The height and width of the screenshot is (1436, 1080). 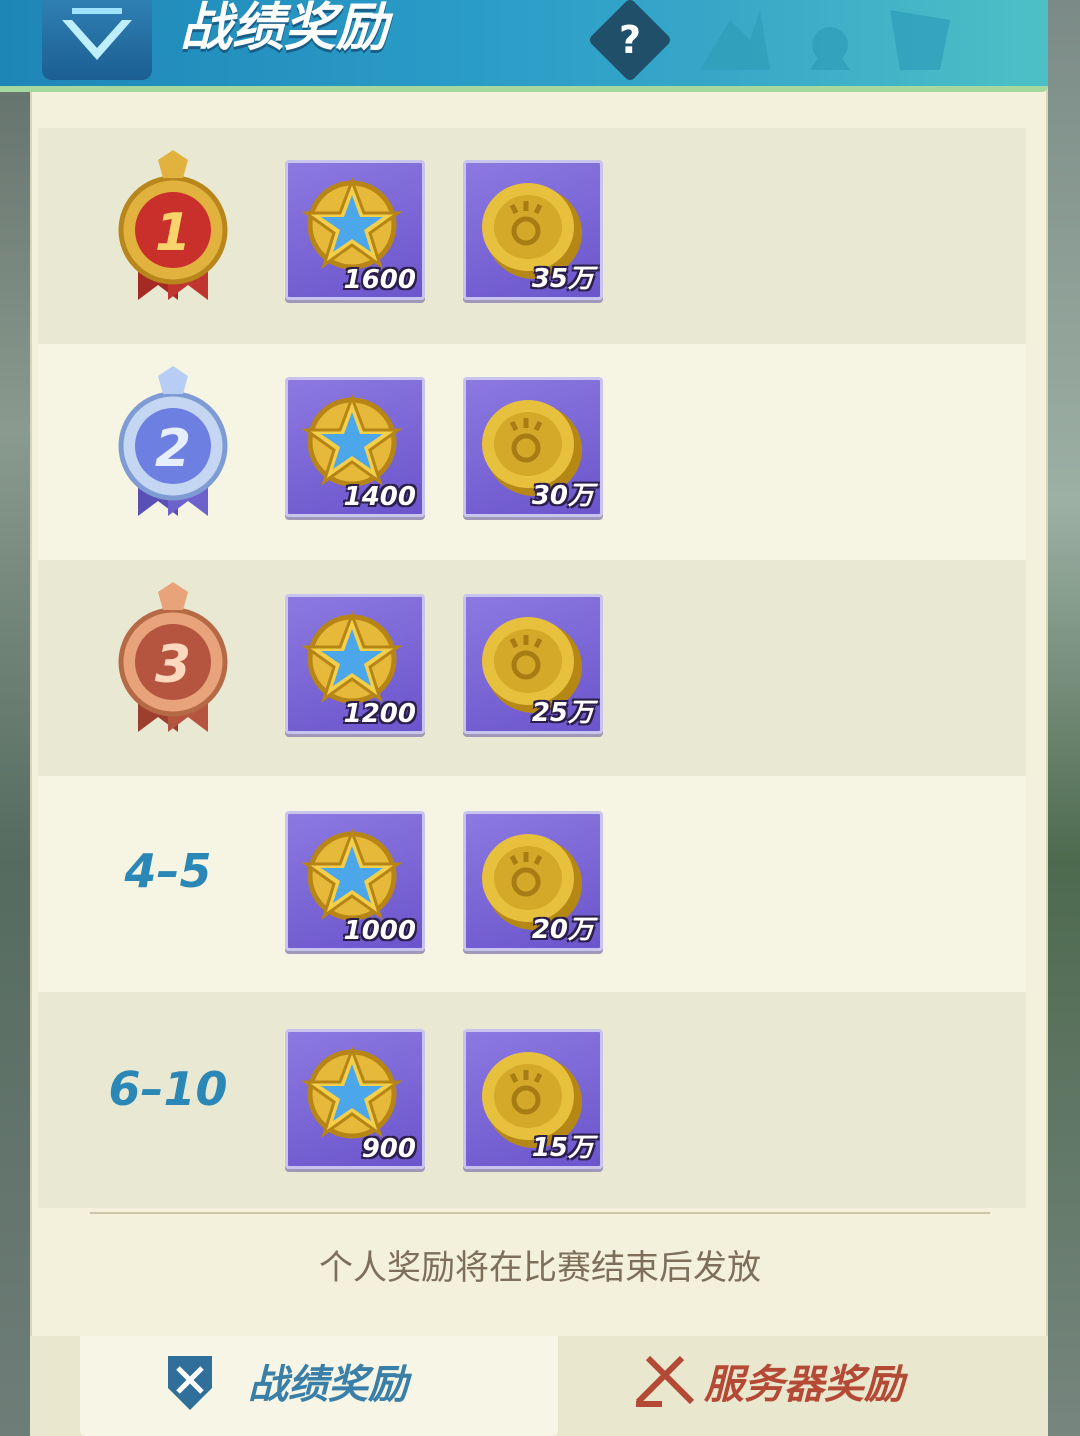 I want to click on footer-note: 个人奖励将在比赛结束后发放, so click(x=540, y=1268).